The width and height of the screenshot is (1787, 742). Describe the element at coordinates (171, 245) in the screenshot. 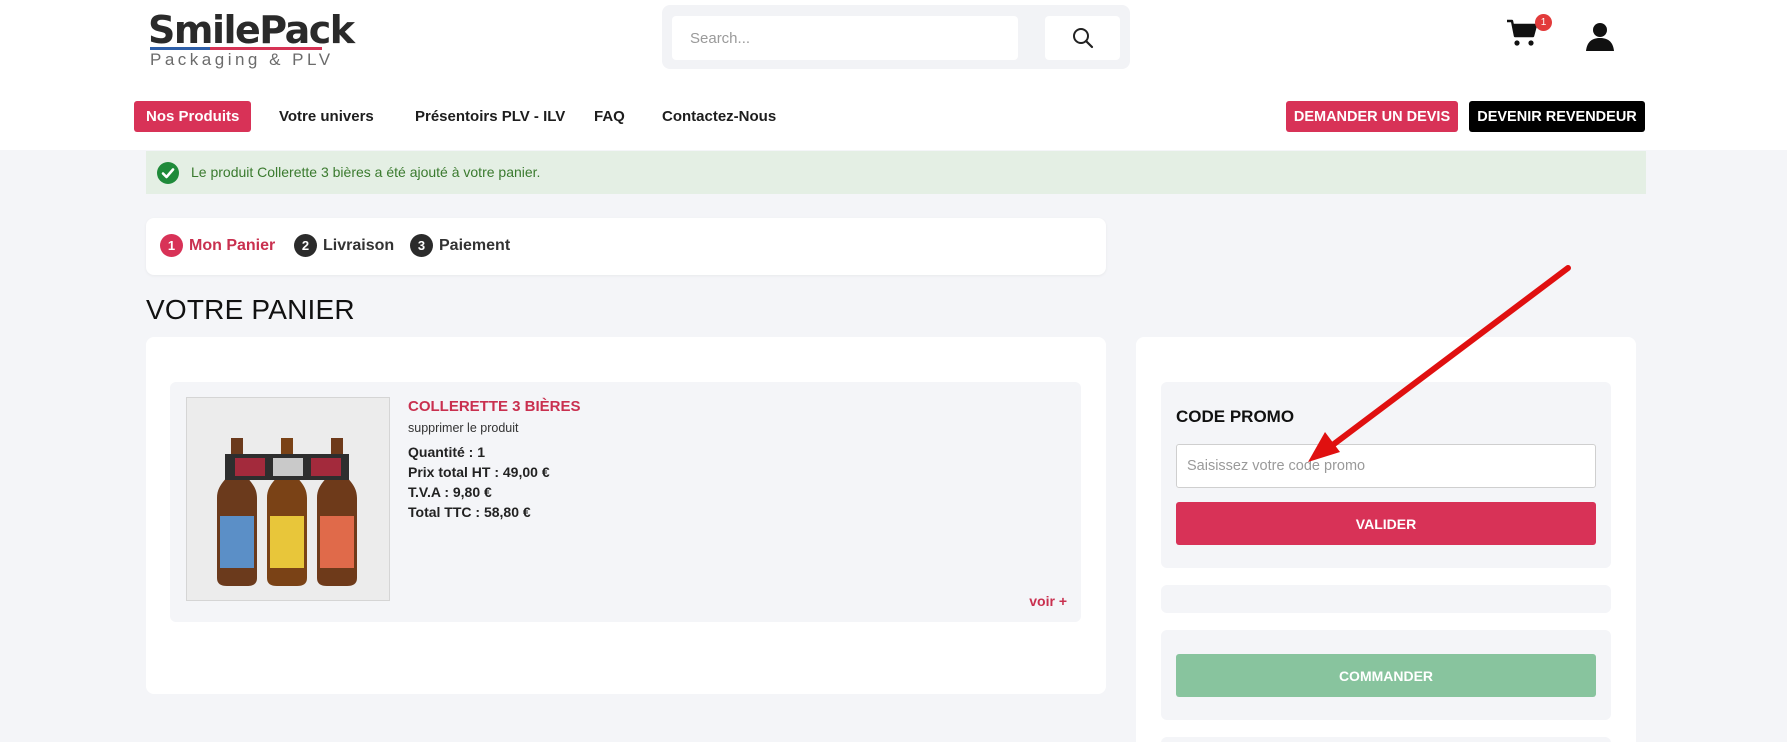

I see `step-number: 1` at that location.